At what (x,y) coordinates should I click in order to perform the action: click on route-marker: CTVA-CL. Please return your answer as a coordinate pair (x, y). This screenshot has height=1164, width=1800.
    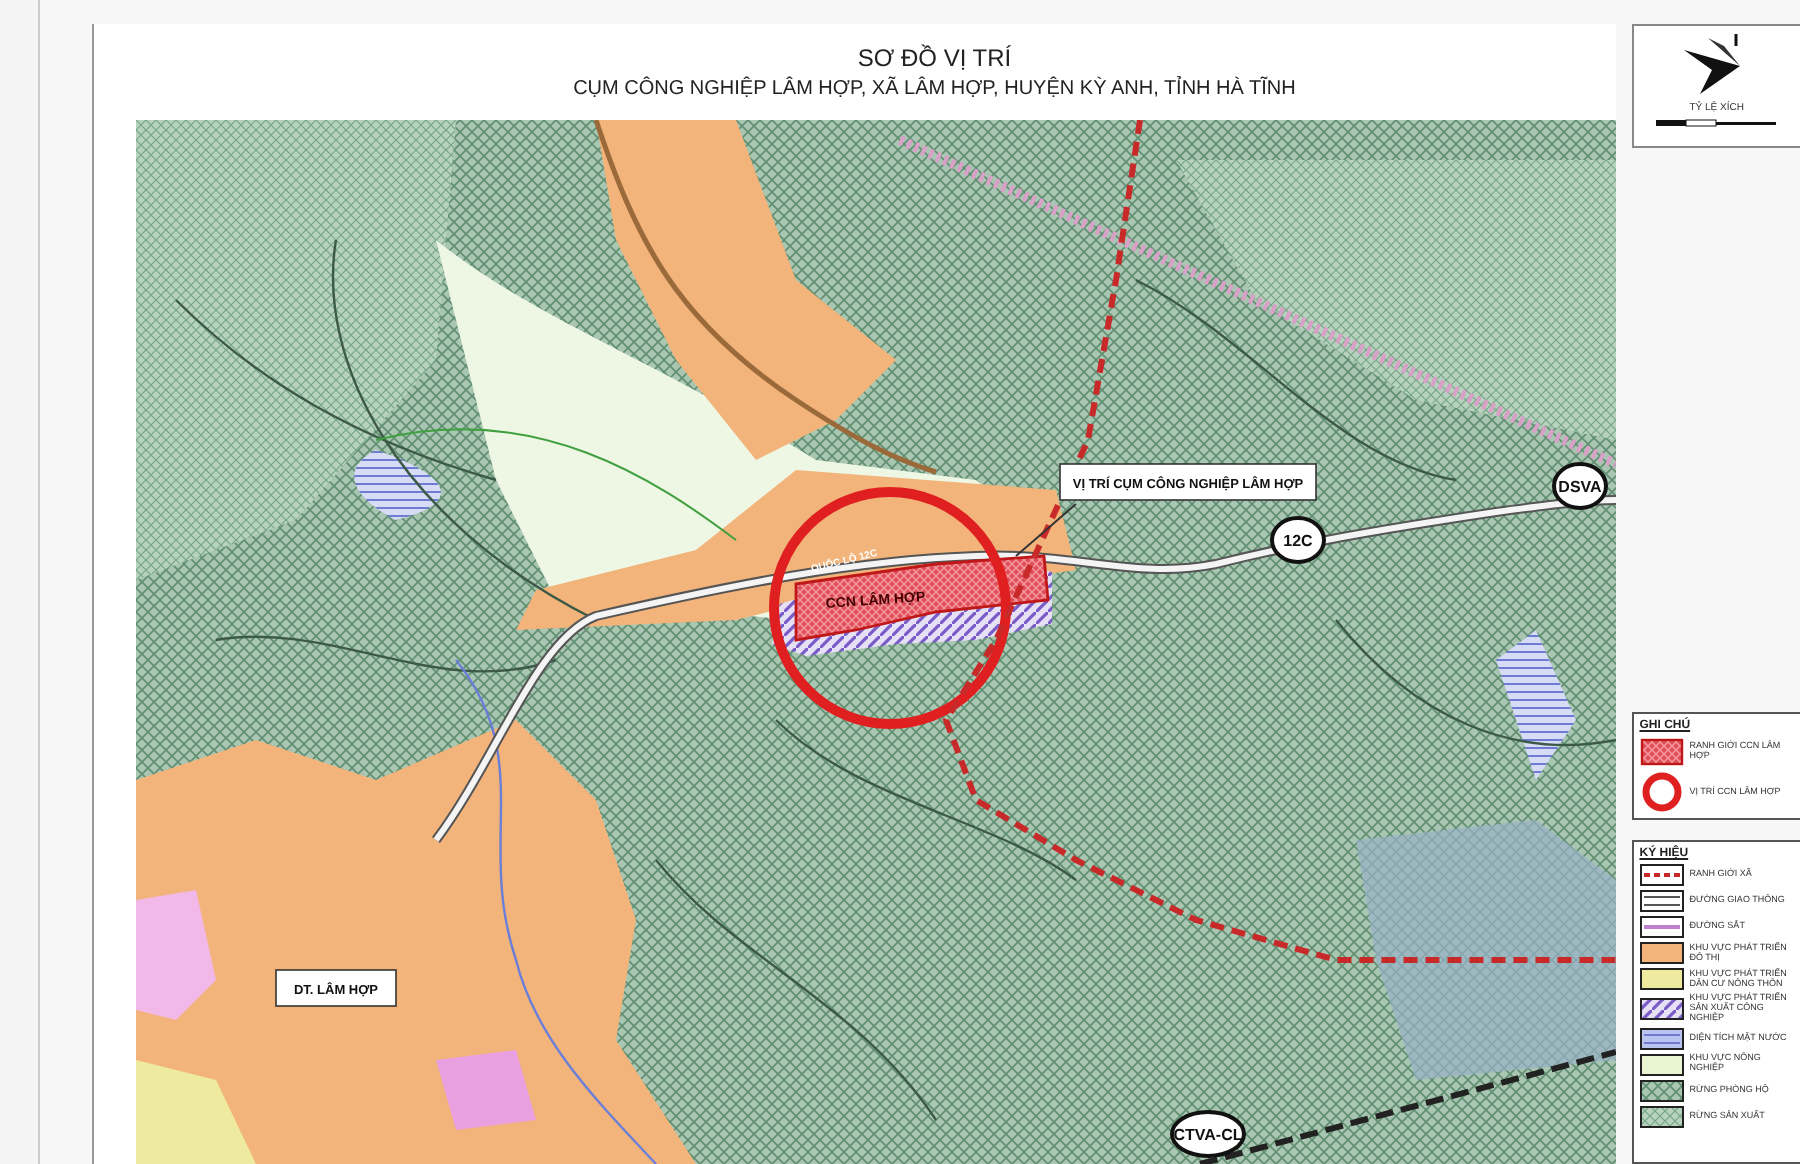
    Looking at the image, I should click on (1207, 1134).